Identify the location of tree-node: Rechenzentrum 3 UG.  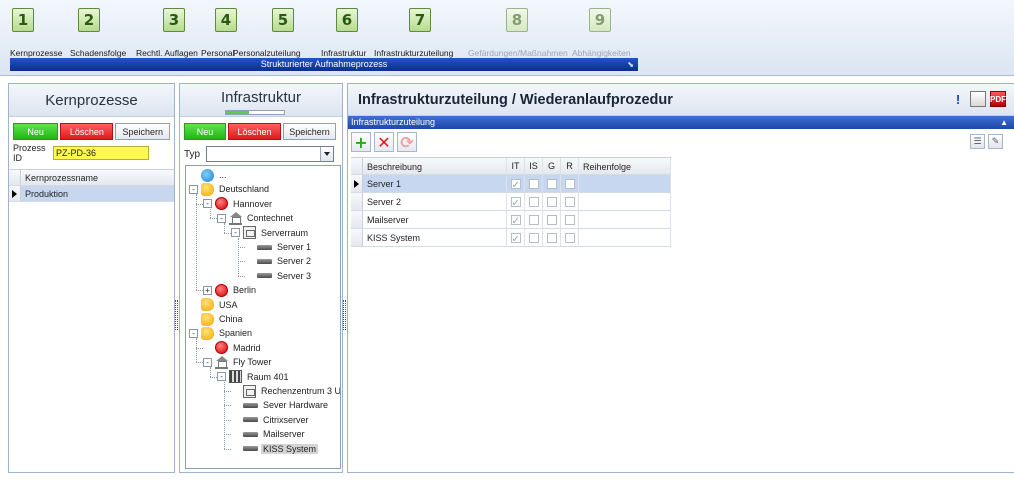
(285, 391).